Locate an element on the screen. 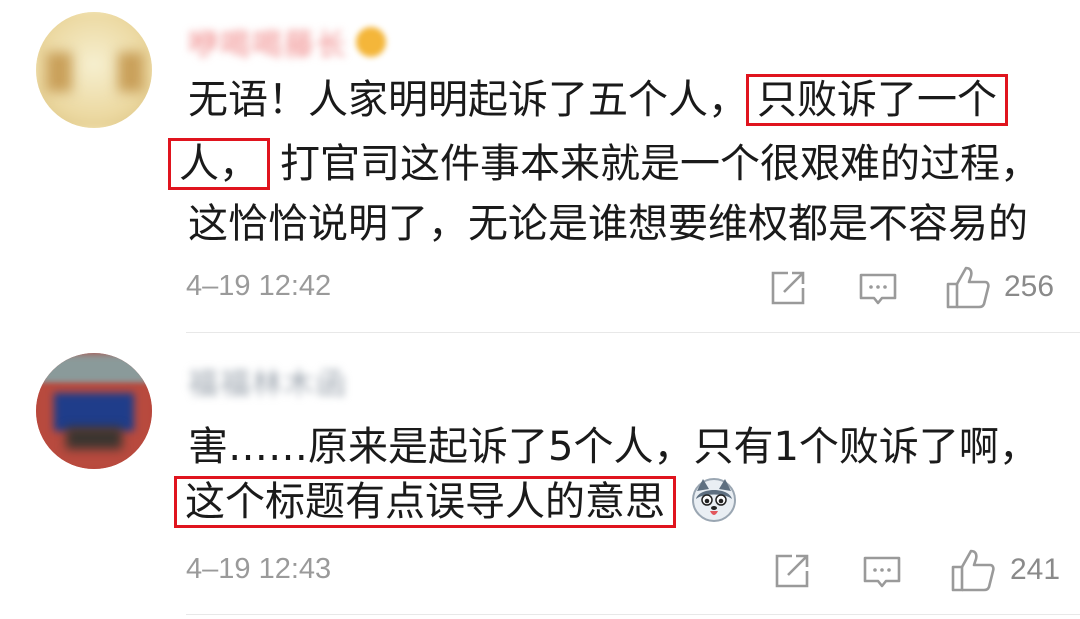 This screenshot has width=1080, height=619. comment-text-line: 无语！人家明明起诉了五个人， 只败诉了一个 is located at coordinates (598, 100).